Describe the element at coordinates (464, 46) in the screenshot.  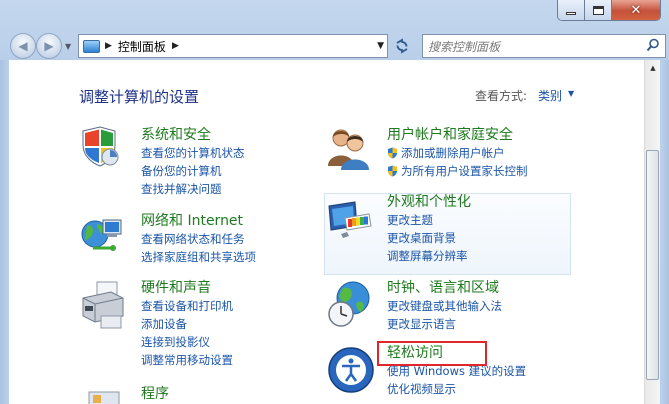
I see `search-placeholder: 搜索控制面板` at that location.